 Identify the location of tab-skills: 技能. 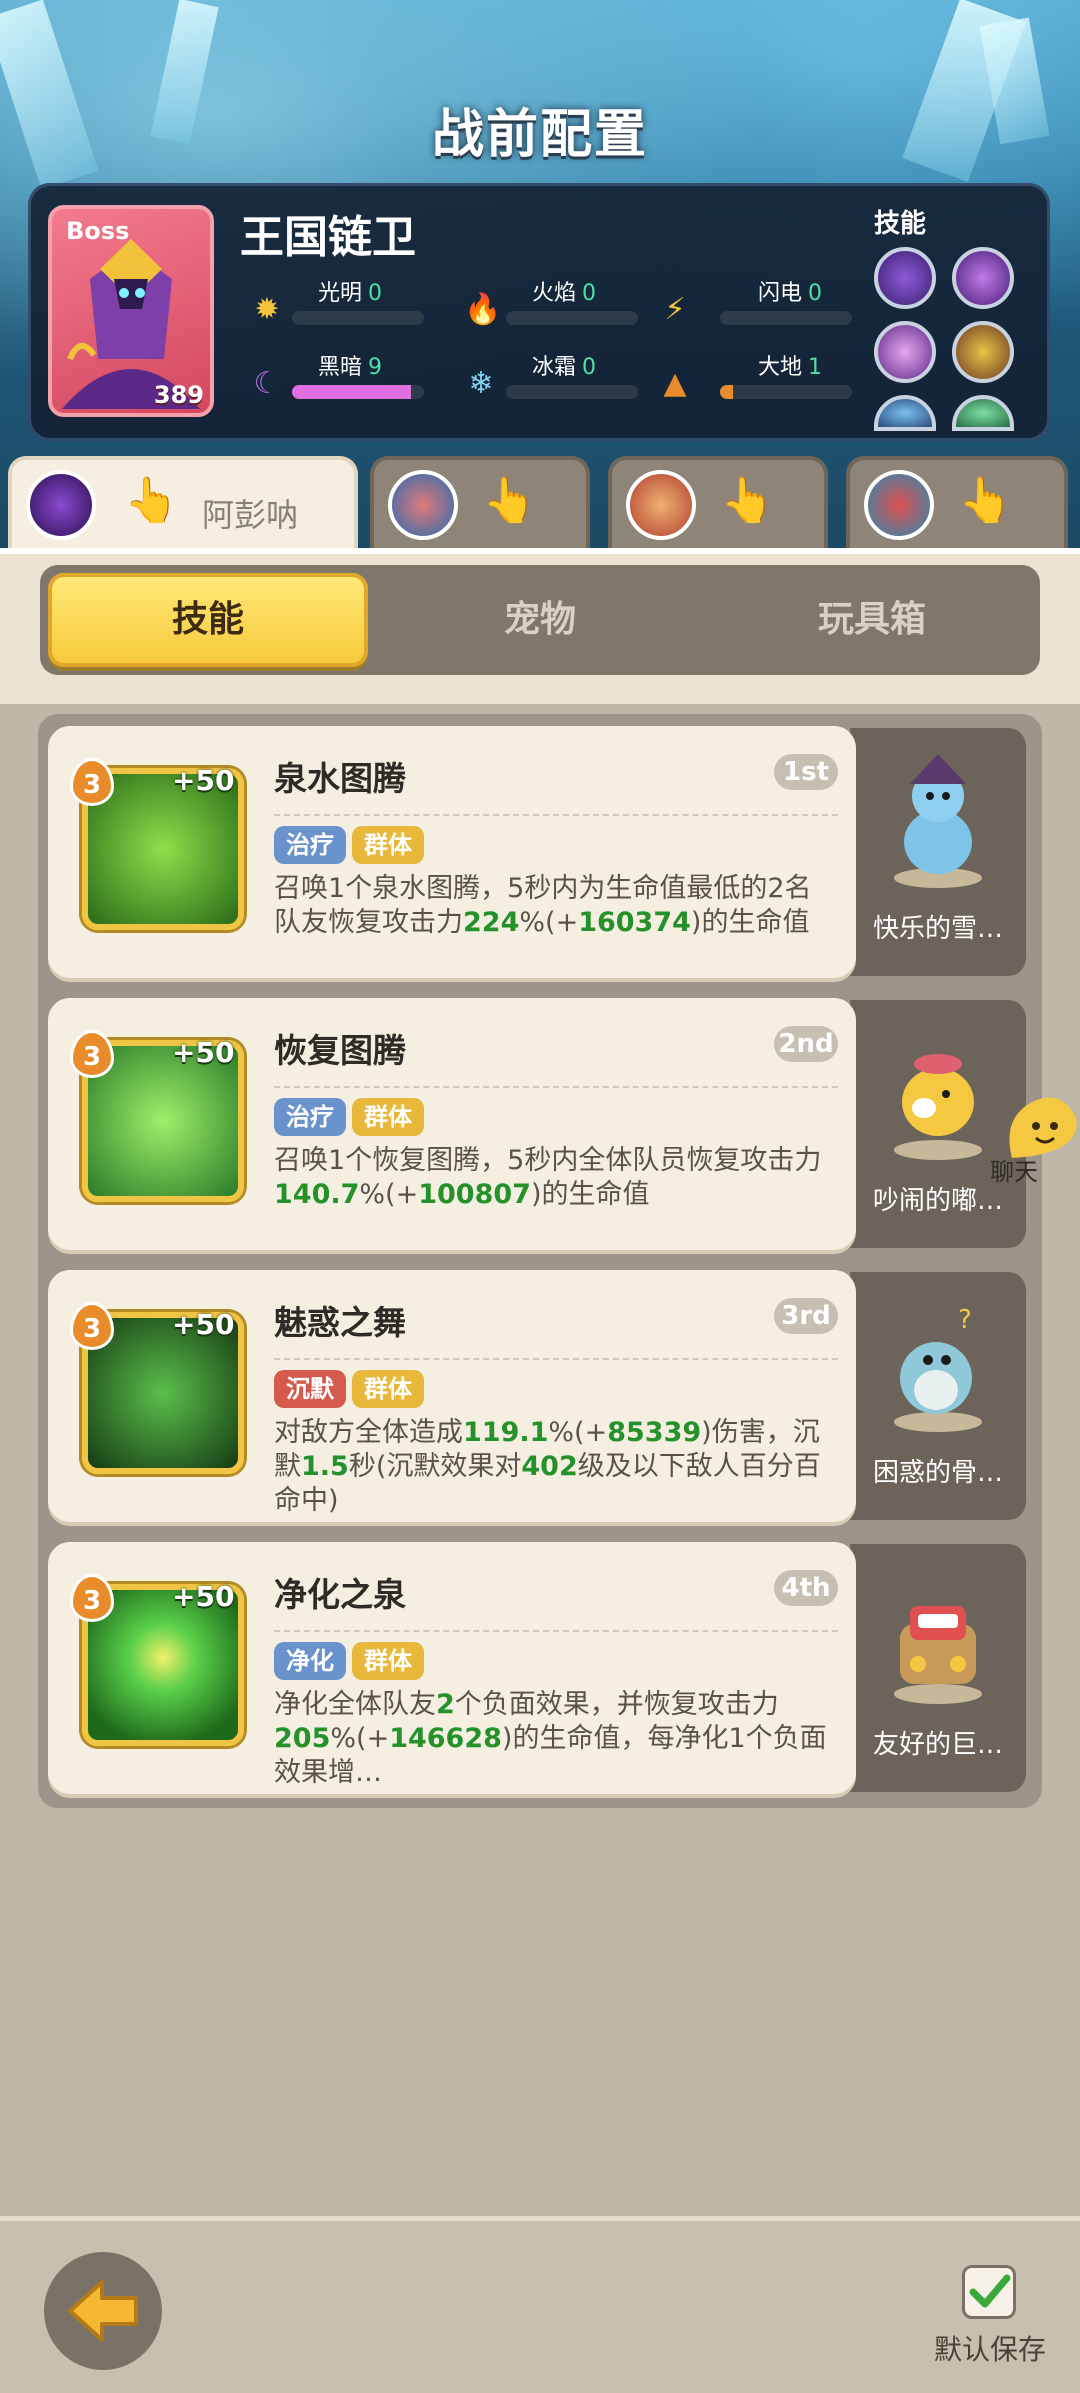
(208, 620).